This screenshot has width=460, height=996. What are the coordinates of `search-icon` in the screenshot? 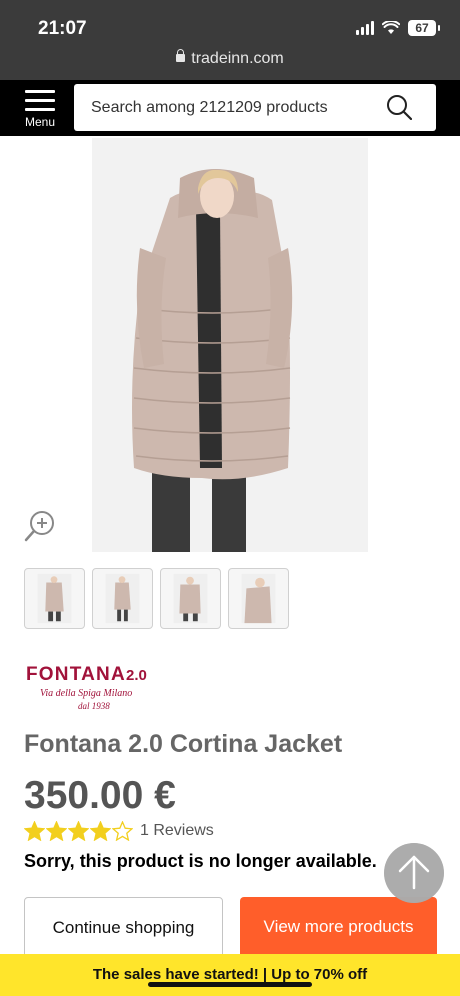 It's located at (399, 107).